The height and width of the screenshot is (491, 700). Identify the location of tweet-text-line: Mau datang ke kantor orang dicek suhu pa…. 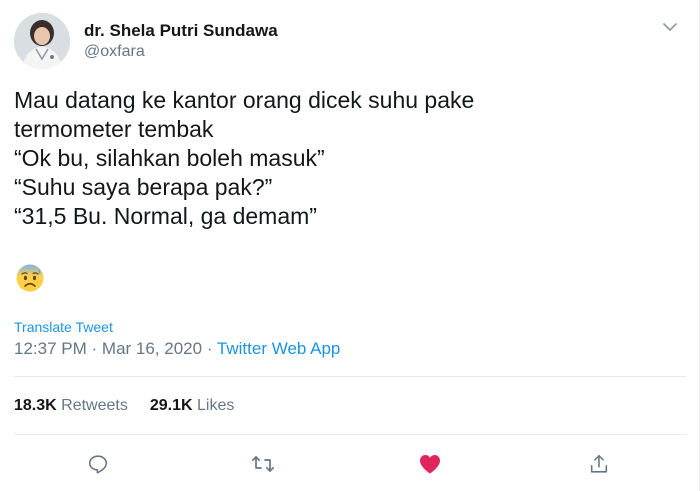
(244, 100).